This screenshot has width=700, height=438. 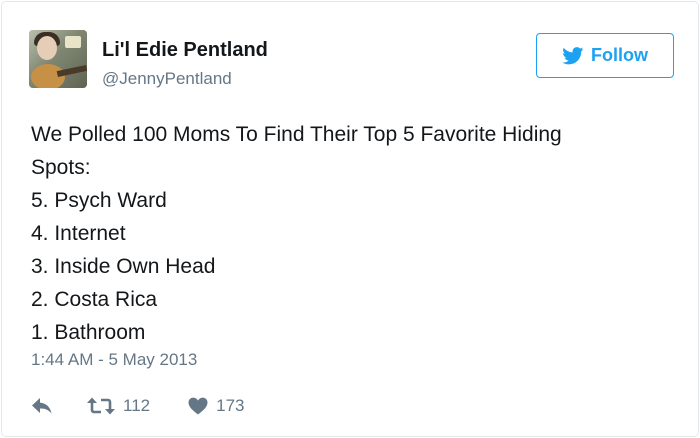 I want to click on follow-label: Follow, so click(x=619, y=55).